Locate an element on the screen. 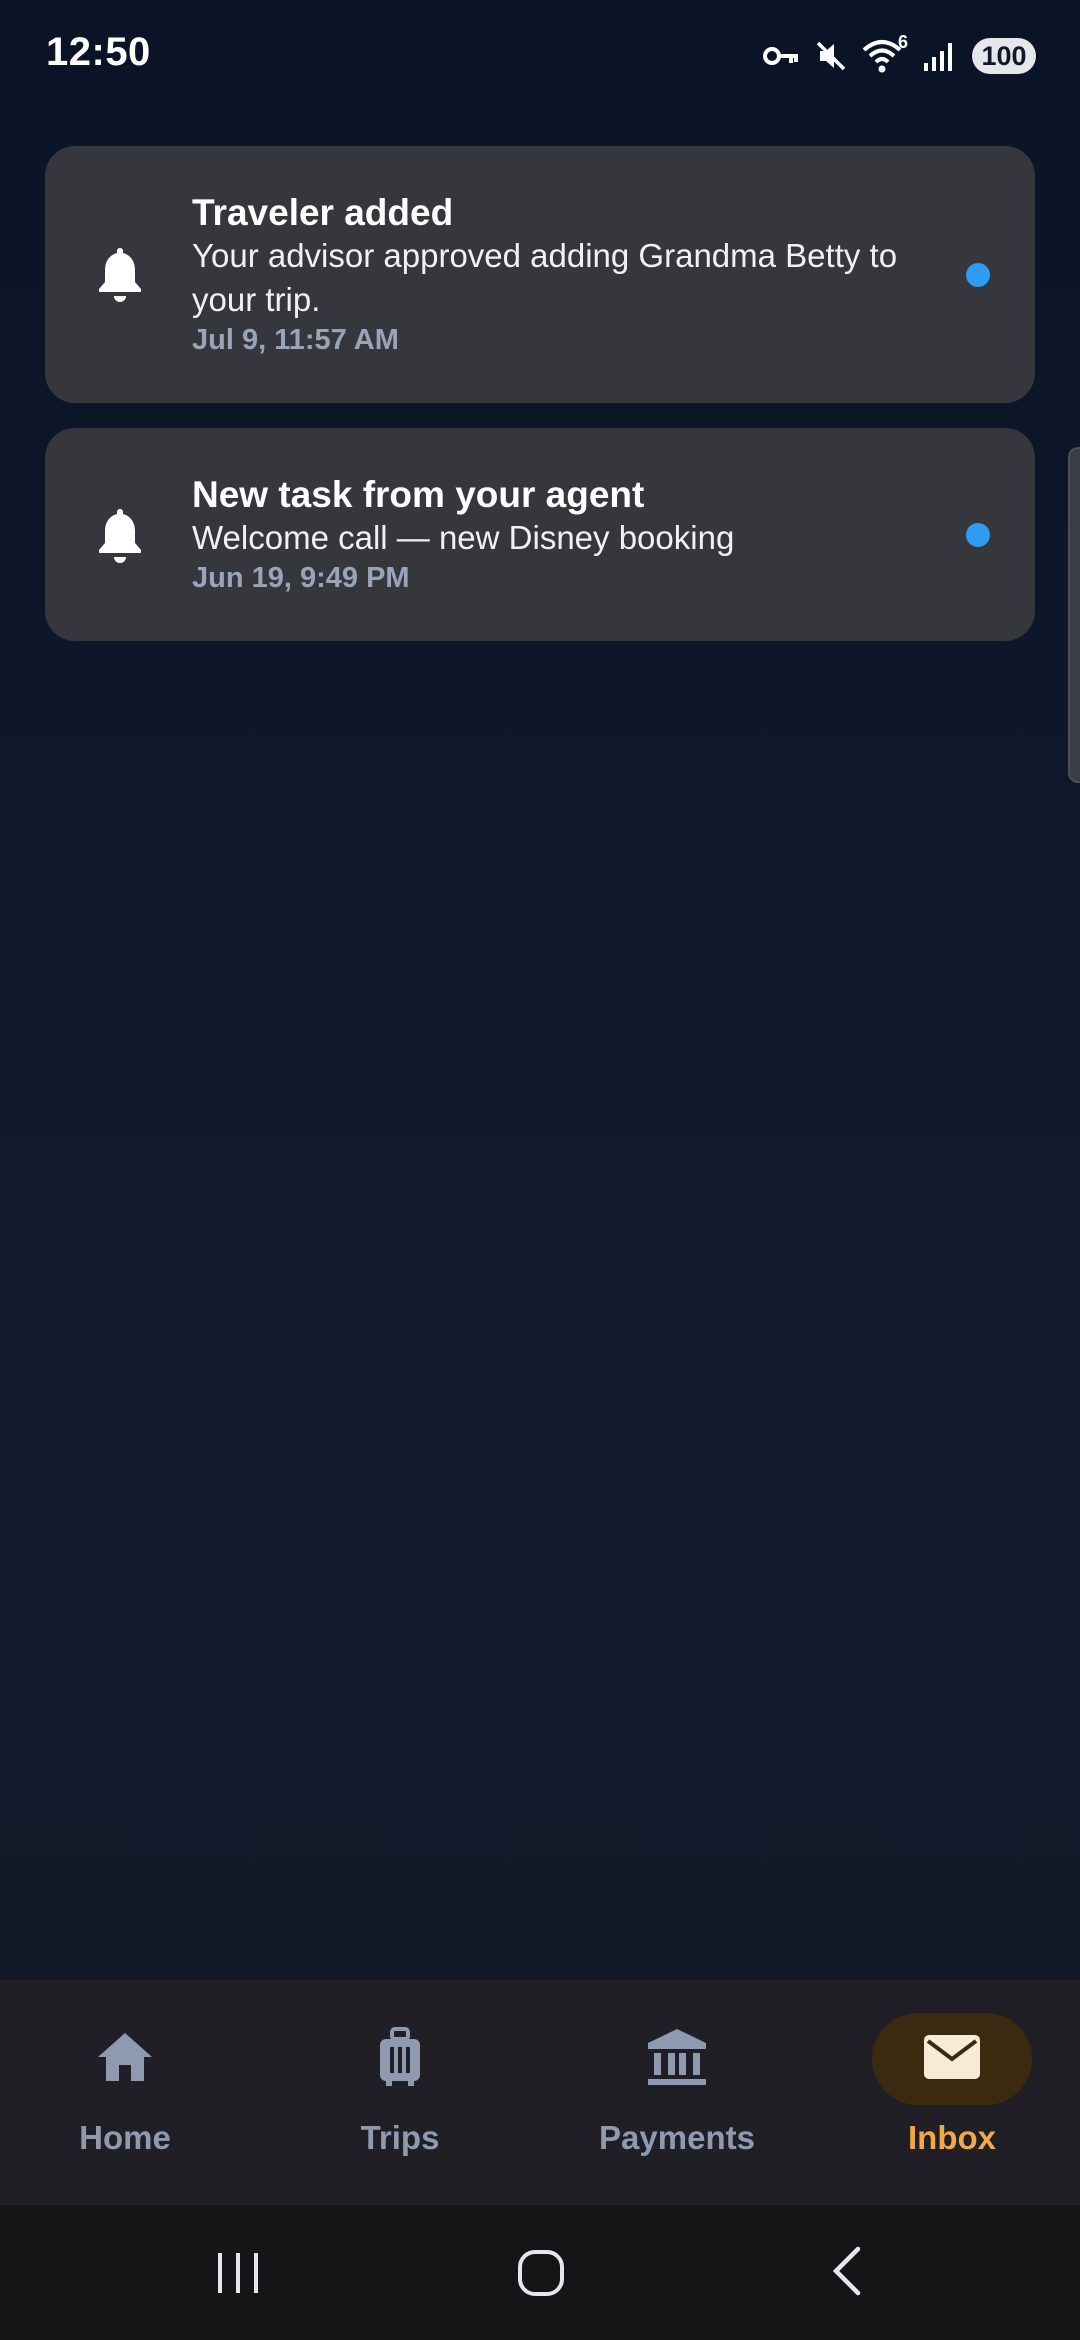  nav-payments: Payments is located at coordinates (677, 2092).